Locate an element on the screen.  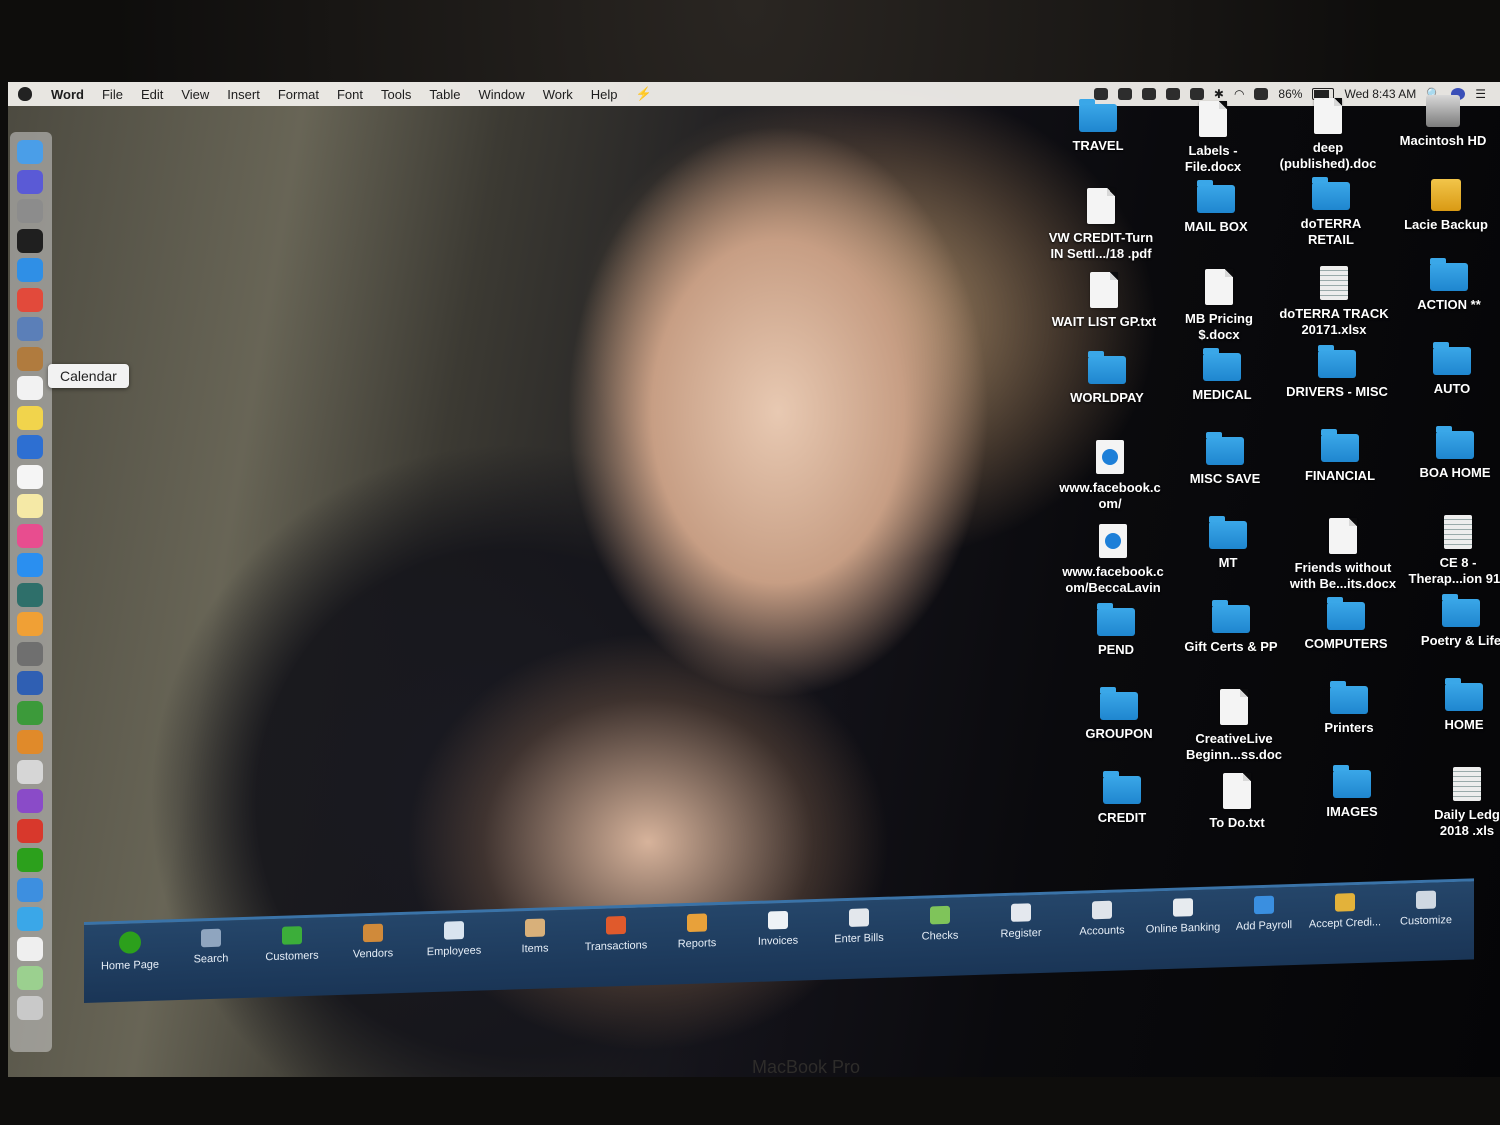
qb-invoices-button: Invoices is located at coordinates (778, 929).